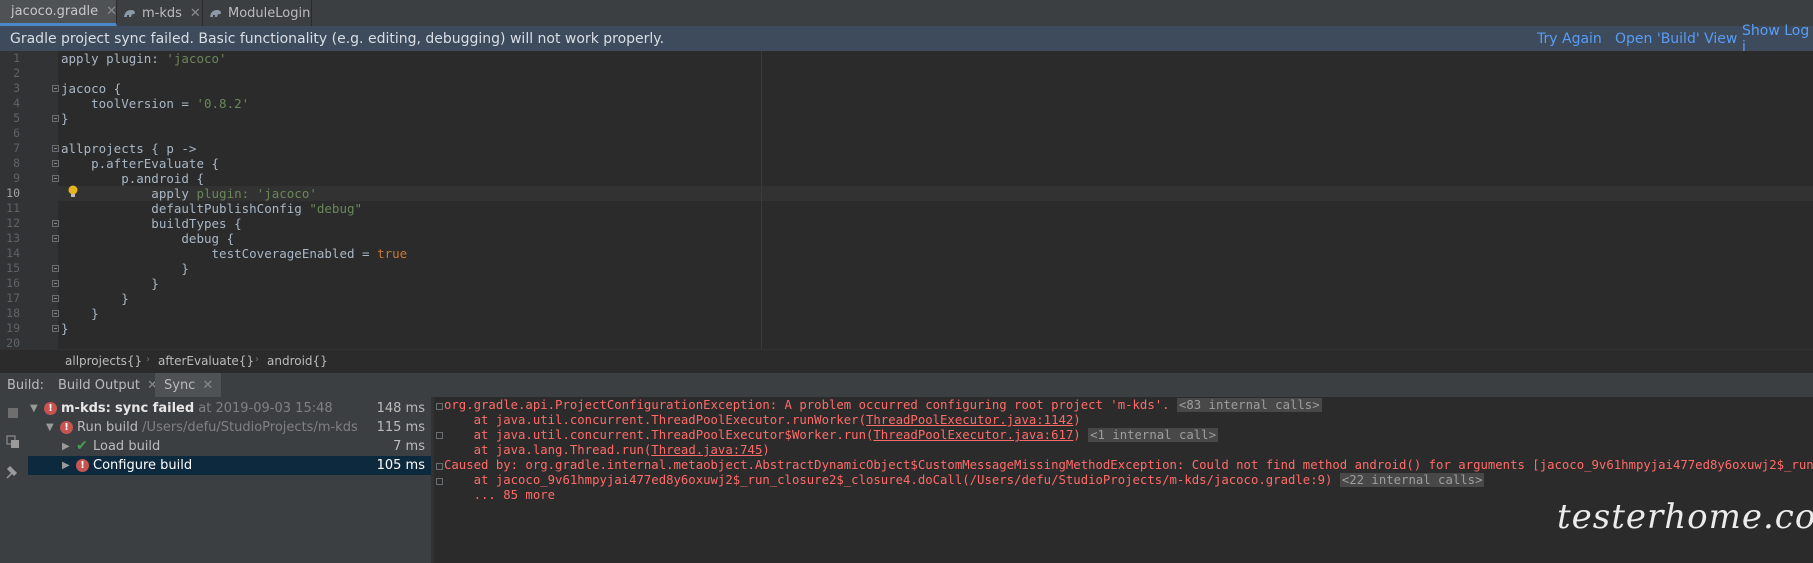 This screenshot has width=1813, height=563. Describe the element at coordinates (13, 298) in the screenshot. I see `line-number: 17` at that location.